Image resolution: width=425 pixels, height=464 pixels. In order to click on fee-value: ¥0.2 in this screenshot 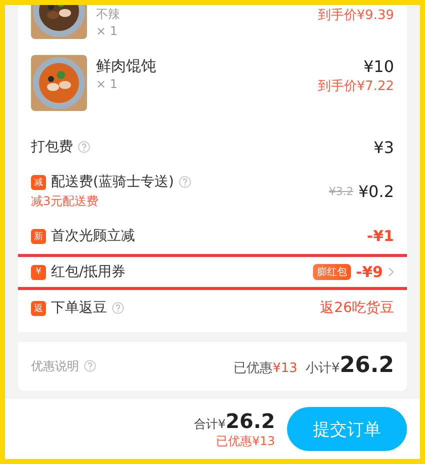, I will do `click(376, 191)`.